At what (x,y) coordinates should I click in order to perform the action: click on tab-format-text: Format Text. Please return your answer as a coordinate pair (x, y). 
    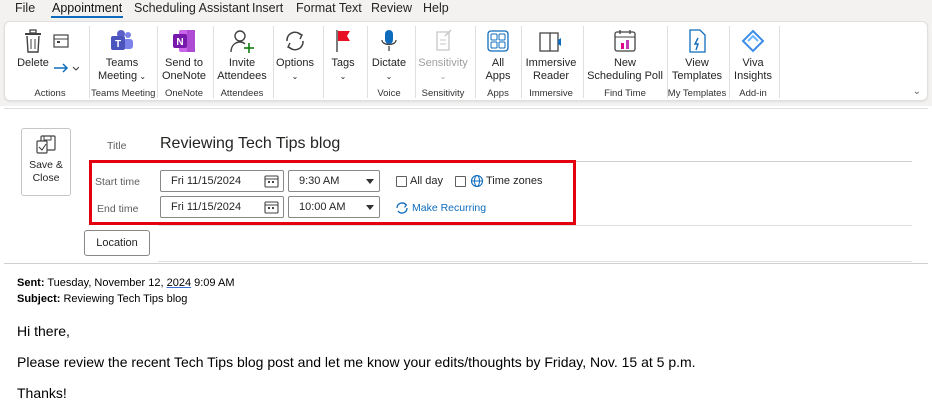
    Looking at the image, I should click on (329, 8).